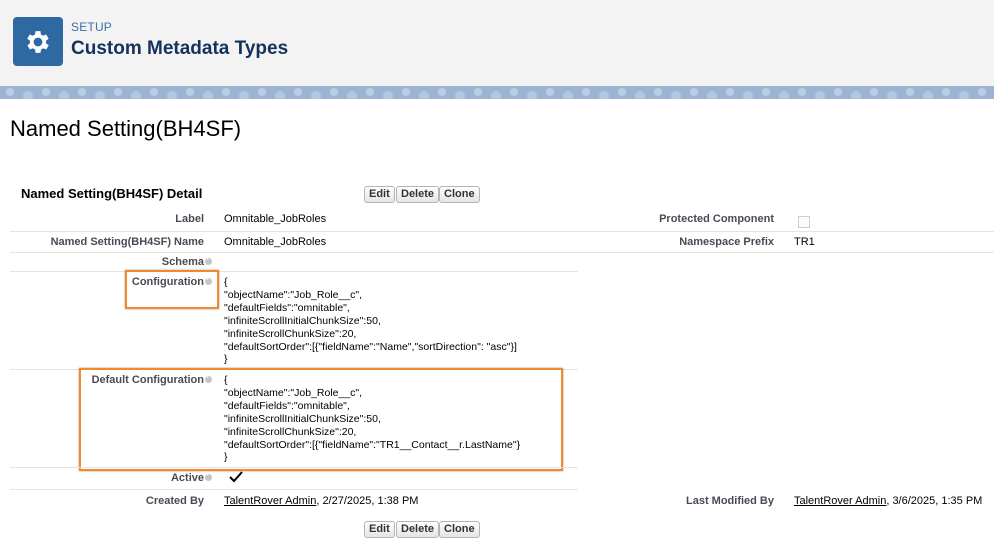 The width and height of the screenshot is (994, 539). I want to click on last-modified-by-user-link: TalentRover Admin, so click(840, 501).